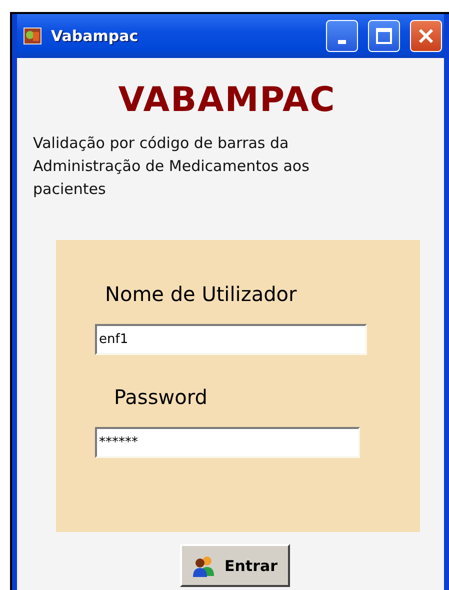  Describe the element at coordinates (227, 100) in the screenshot. I see `app-logo: VABAMPAC` at that location.